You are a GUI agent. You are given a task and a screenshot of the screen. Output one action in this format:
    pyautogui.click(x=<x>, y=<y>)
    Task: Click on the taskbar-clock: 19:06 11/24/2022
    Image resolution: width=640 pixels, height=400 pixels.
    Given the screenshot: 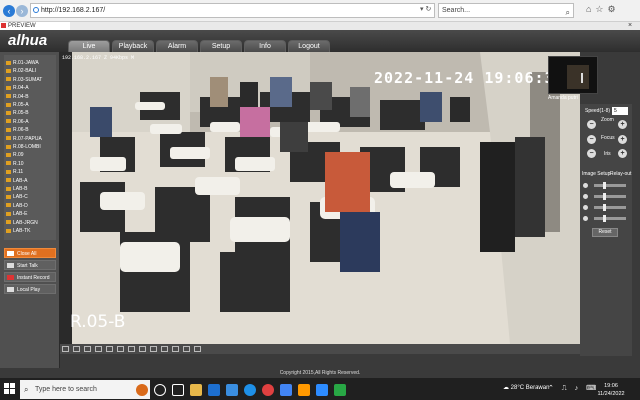 What is the action you would take?
    pyautogui.click(x=611, y=390)
    